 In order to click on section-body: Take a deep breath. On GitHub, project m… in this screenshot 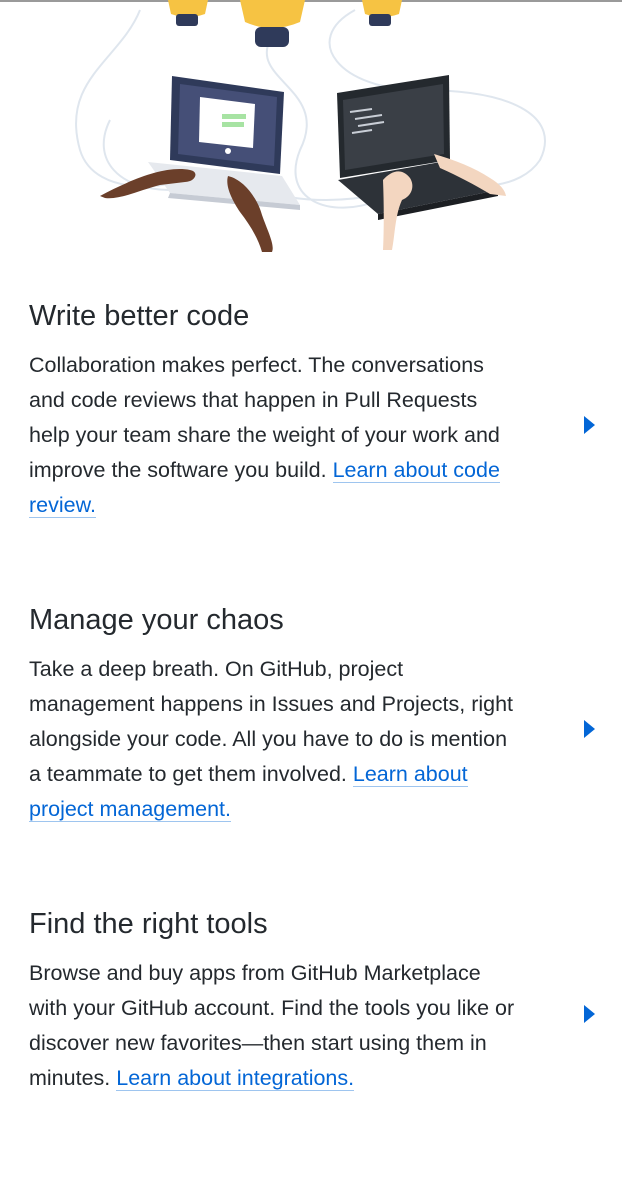, I will do `click(274, 739)`.